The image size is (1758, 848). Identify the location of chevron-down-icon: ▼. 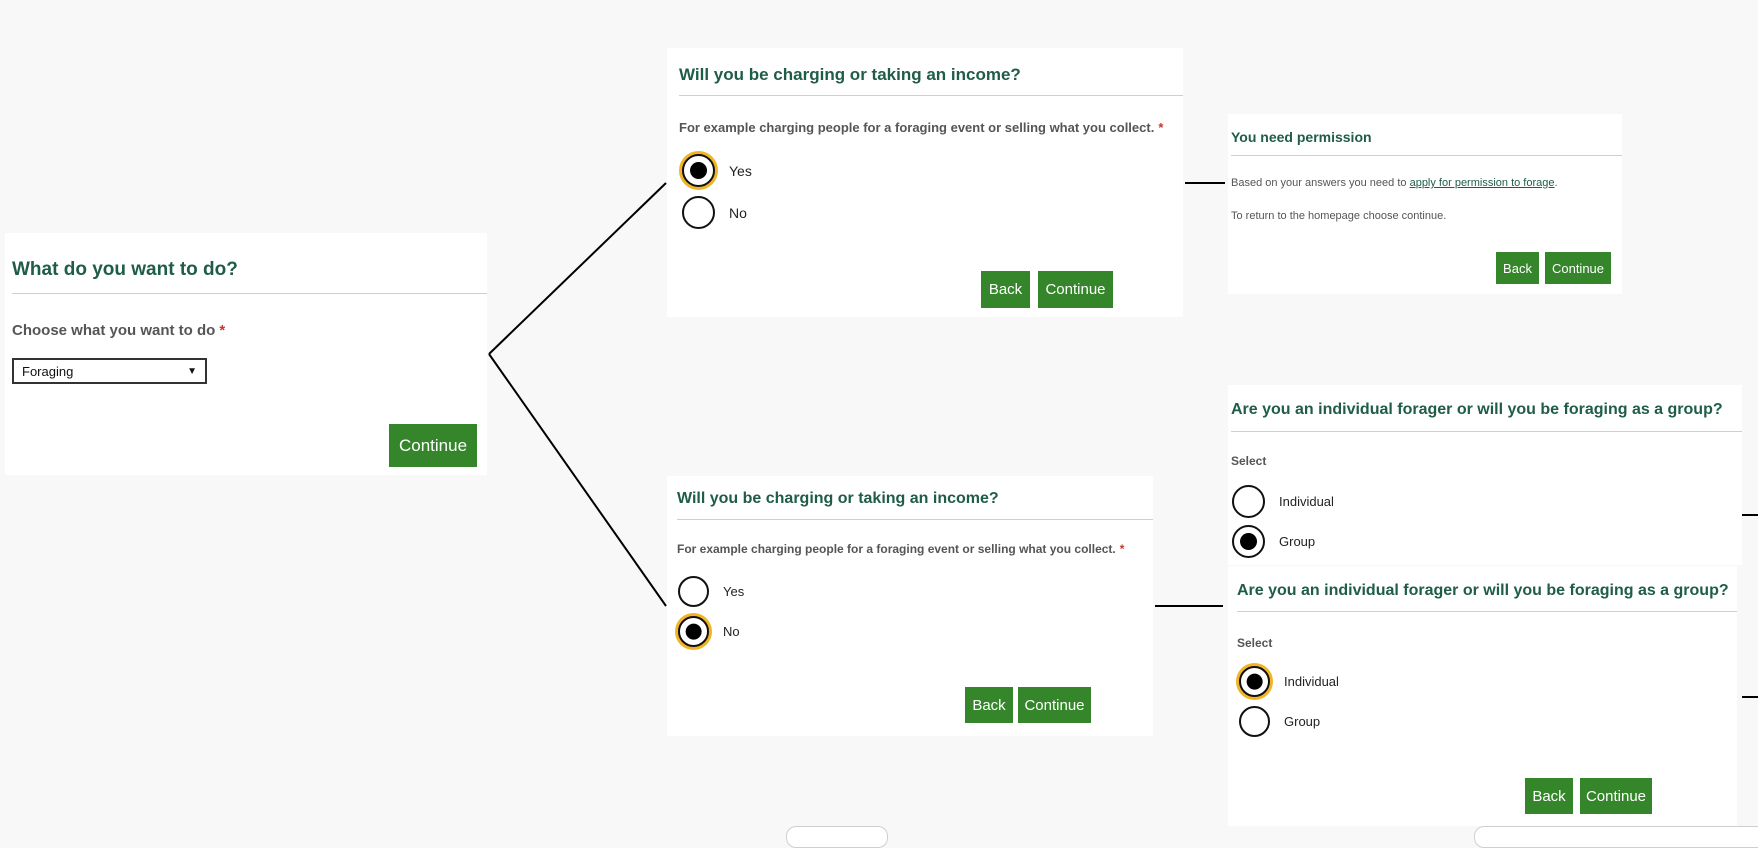
(192, 371).